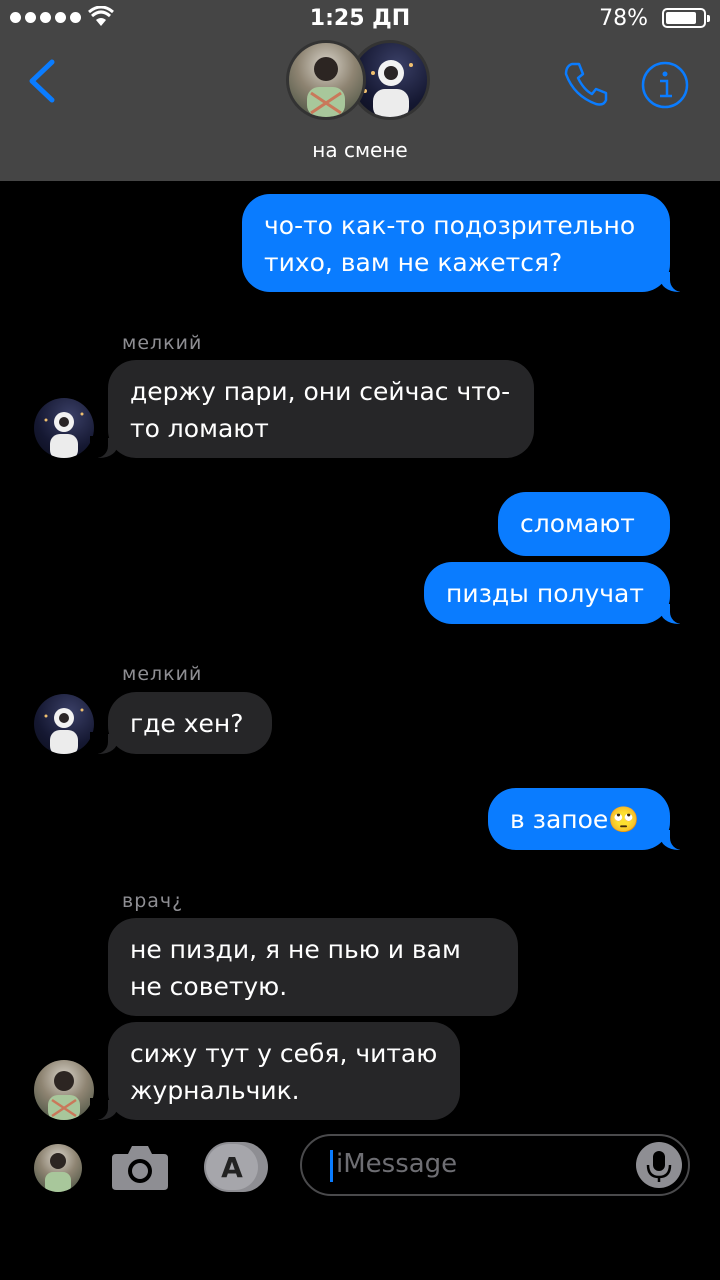  What do you see at coordinates (584, 524) in the screenshot?
I see `outgoing-message: сломают` at bounding box center [584, 524].